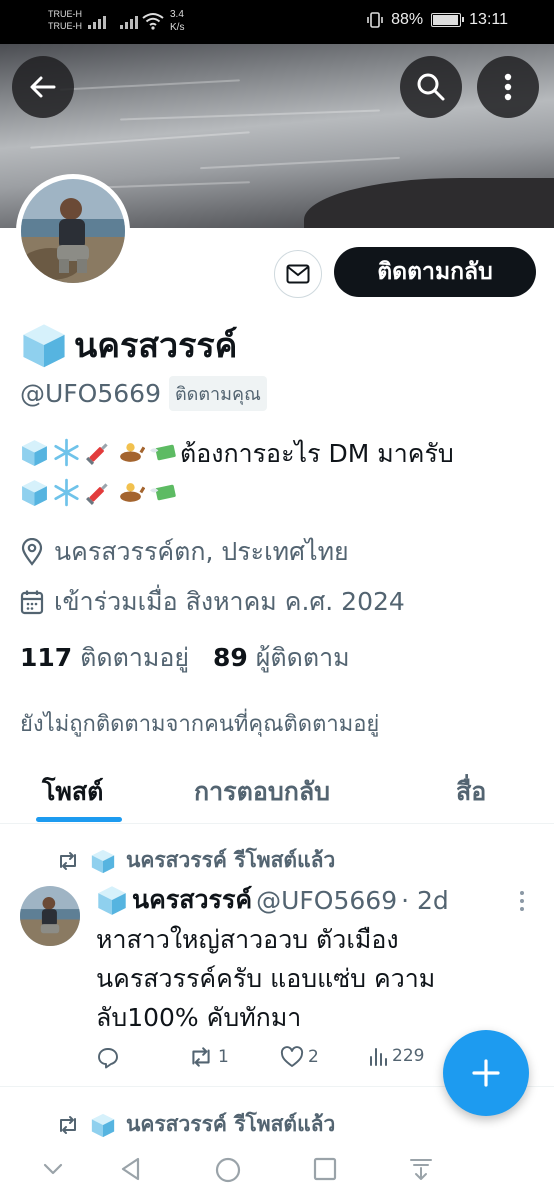 The height and width of the screenshot is (1200, 554). I want to click on profile-handle: @UFO5669, so click(90, 393).